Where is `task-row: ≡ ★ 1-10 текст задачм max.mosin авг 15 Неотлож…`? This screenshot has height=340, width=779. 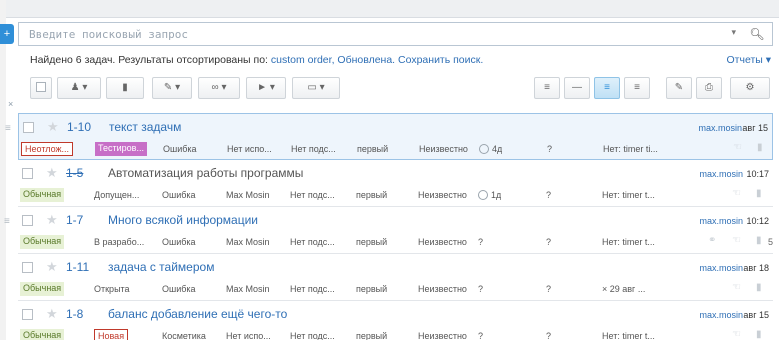
task-row: ≡ ★ 1-10 текст задачм max.mosin авг 15 Неотлож… is located at coordinates (389, 136).